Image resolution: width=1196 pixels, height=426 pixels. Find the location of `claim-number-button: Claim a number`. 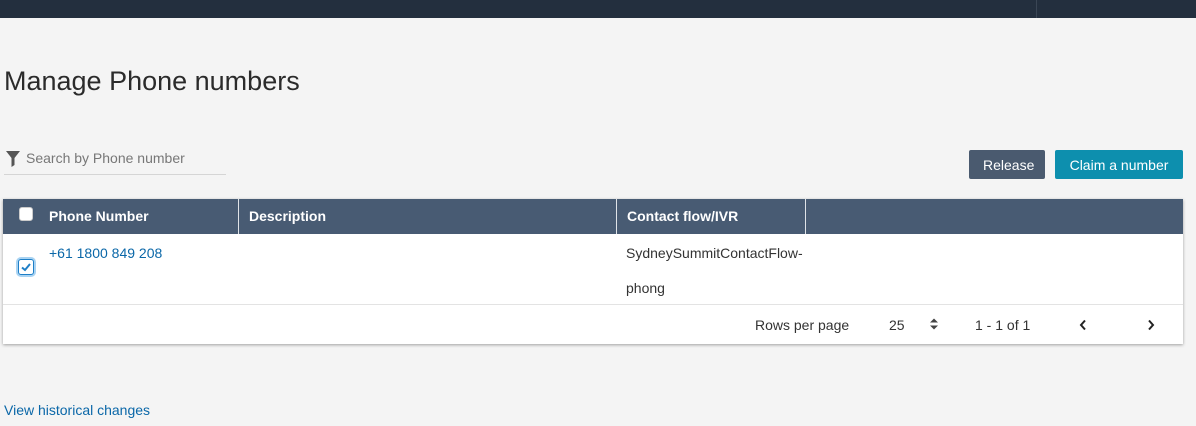

claim-number-button: Claim a number is located at coordinates (1119, 164).